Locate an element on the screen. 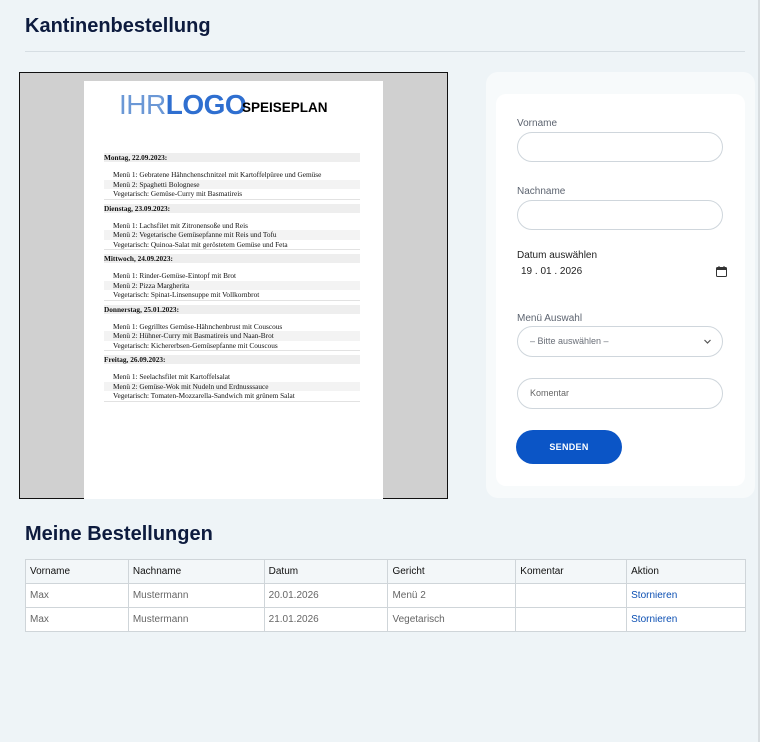 This screenshot has width=760, height=742. menu-select-value: – Bitte auswählen – is located at coordinates (569, 341).